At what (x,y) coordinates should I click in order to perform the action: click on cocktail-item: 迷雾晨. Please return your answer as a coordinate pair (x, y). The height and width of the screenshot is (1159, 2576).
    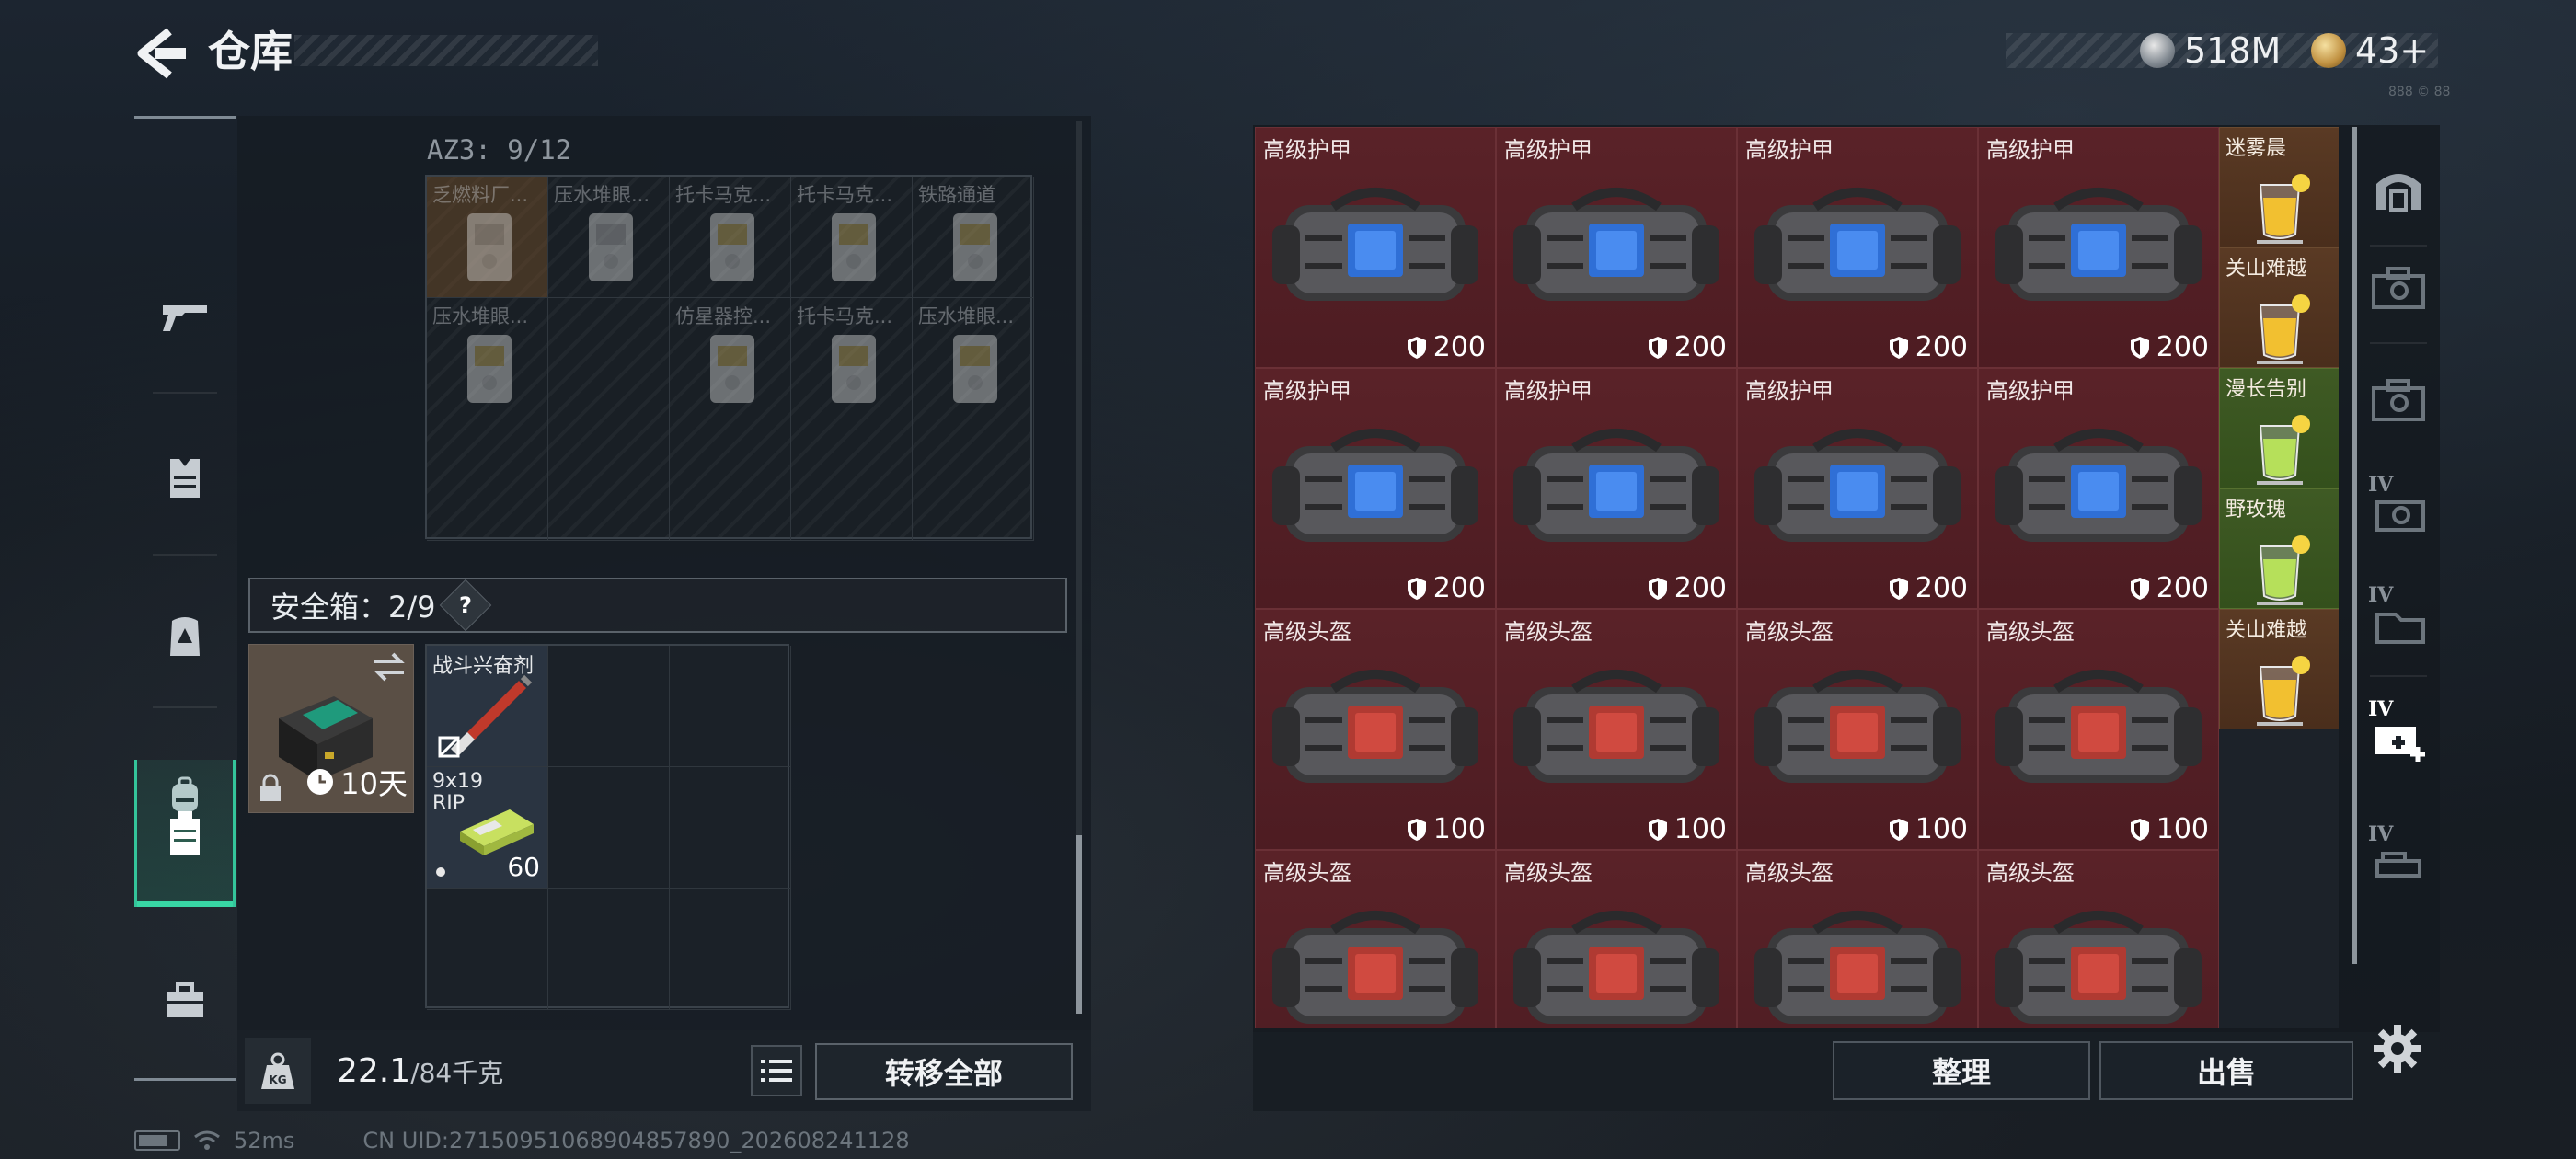
    Looking at the image, I should click on (2279, 187).